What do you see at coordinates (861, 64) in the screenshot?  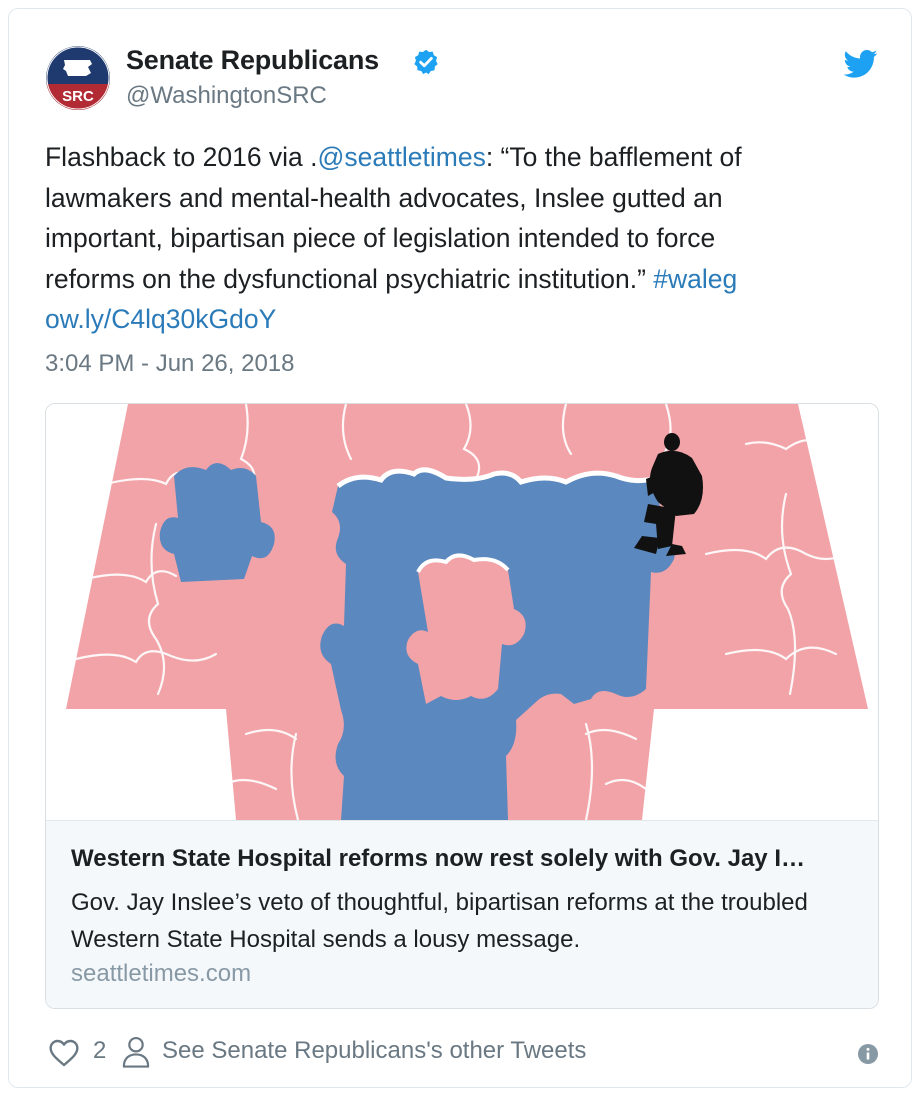 I see `twitter-bird-icon` at bounding box center [861, 64].